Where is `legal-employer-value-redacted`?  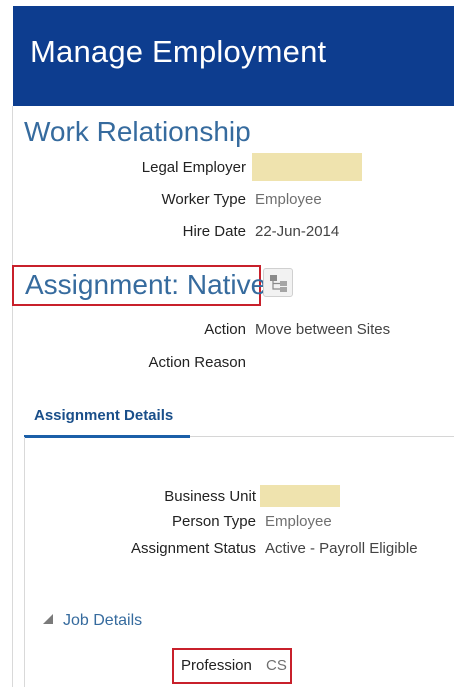
legal-employer-value-redacted is located at coordinates (307, 167).